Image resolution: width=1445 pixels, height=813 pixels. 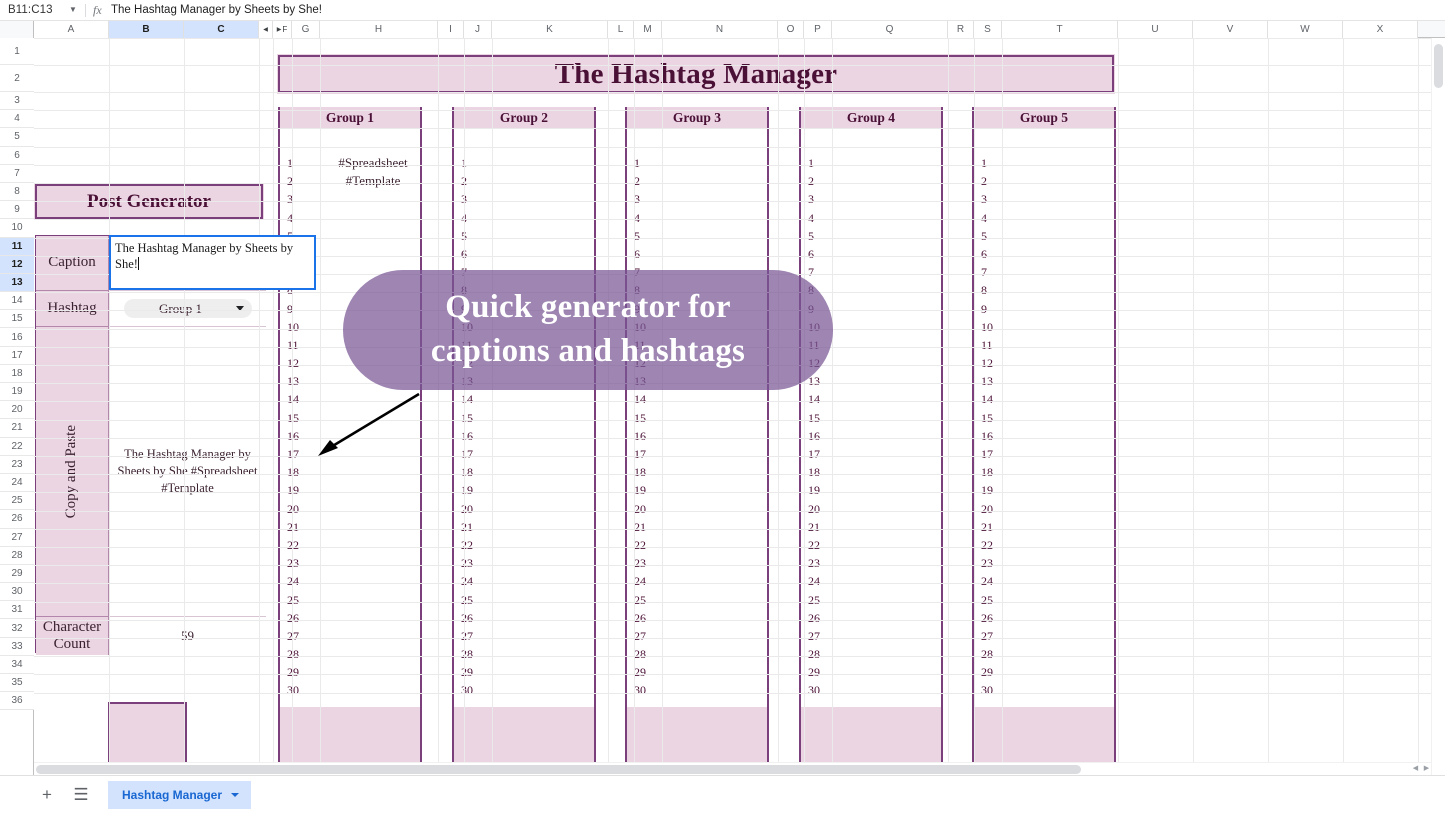 I want to click on column-header-u: U, so click(x=1155, y=29).